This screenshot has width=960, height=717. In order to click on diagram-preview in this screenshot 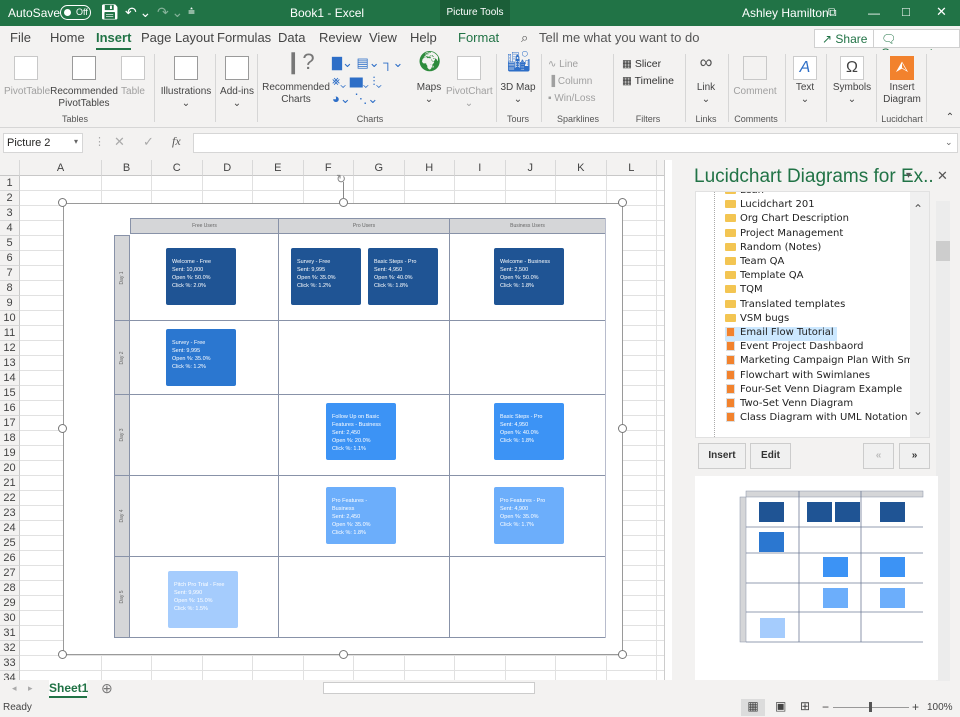, I will do `click(816, 578)`.